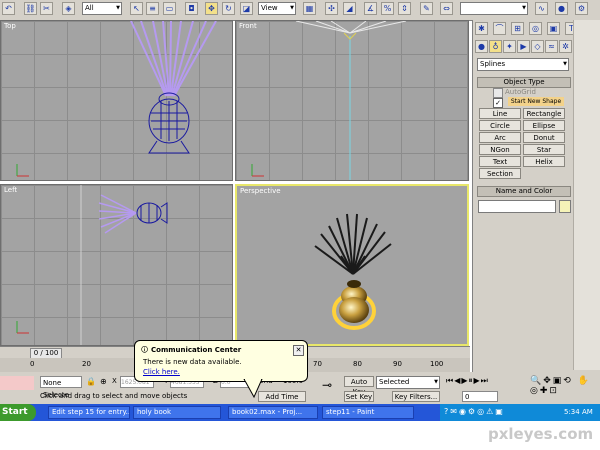 The image size is (600, 450). What do you see at coordinates (499, 28) in the screenshot?
I see `modify-tab-icon: ⌒` at bounding box center [499, 28].